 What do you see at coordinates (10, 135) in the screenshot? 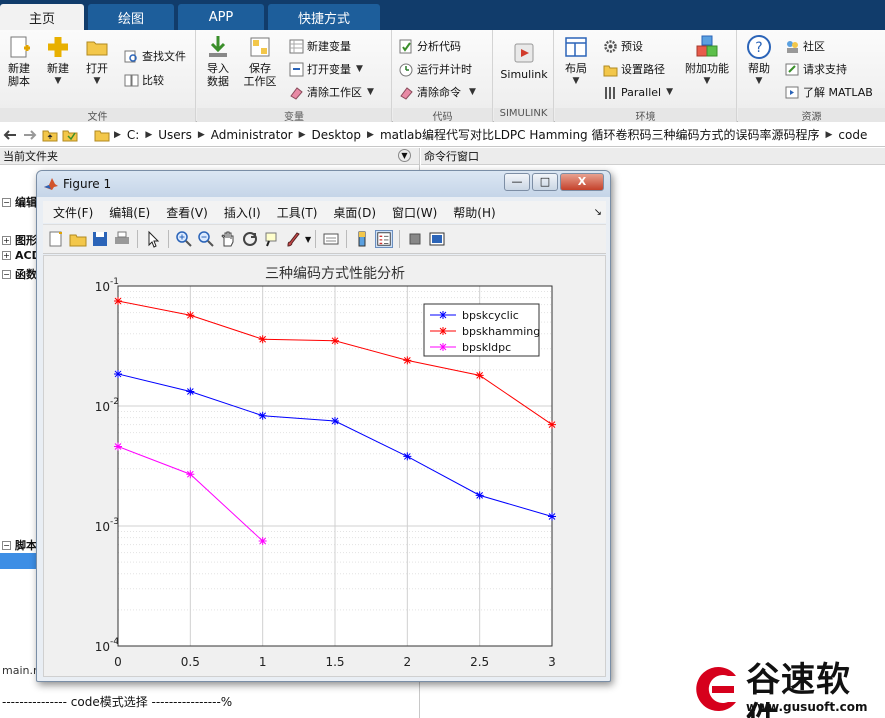
I see `back-arrow-icon` at bounding box center [10, 135].